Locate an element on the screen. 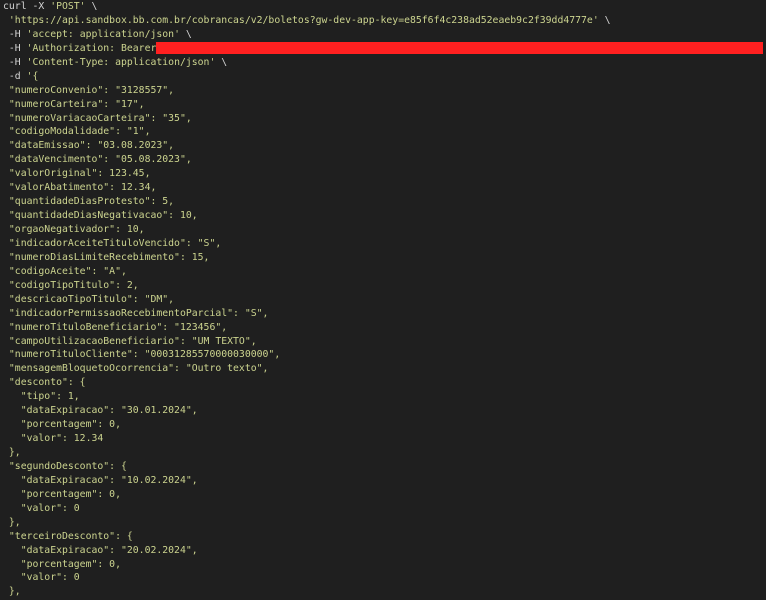 This screenshot has height=600, width=766. code-token: "numeroDiasLimiteRecebimento": 15, is located at coordinates (109, 257).